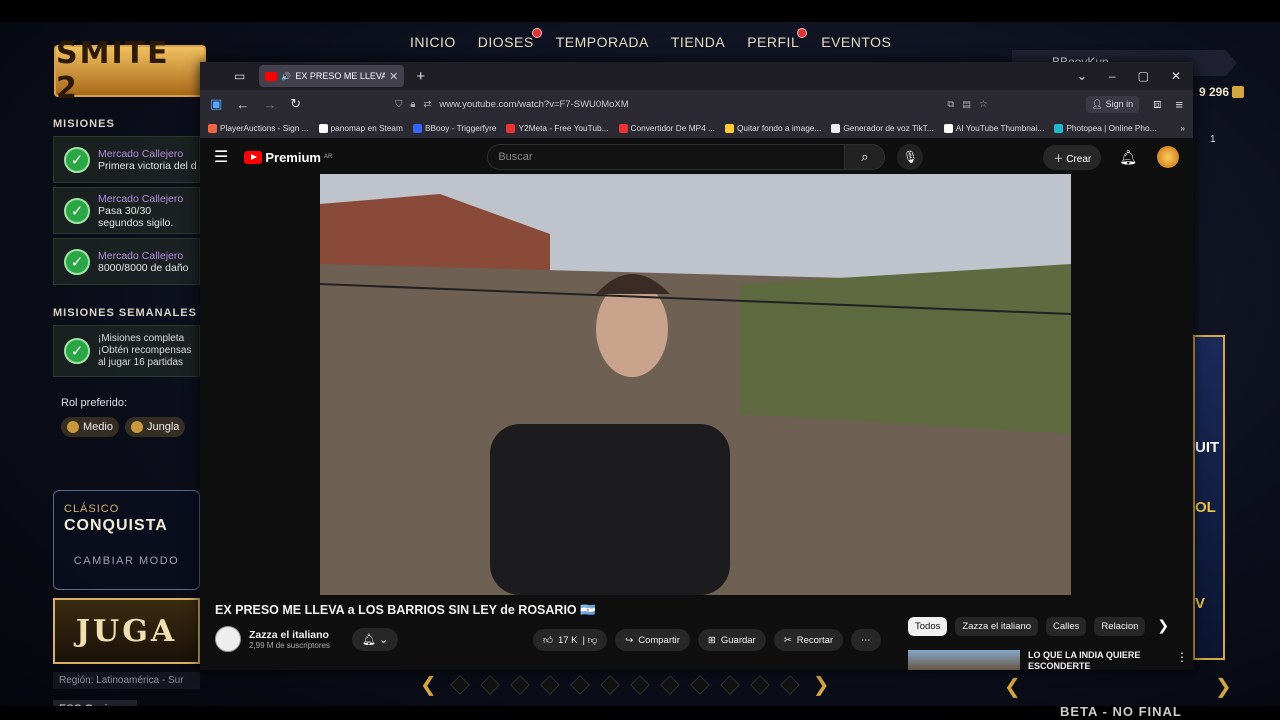 The image size is (1280, 720). What do you see at coordinates (228, 639) in the screenshot?
I see `channel-avatar` at bounding box center [228, 639].